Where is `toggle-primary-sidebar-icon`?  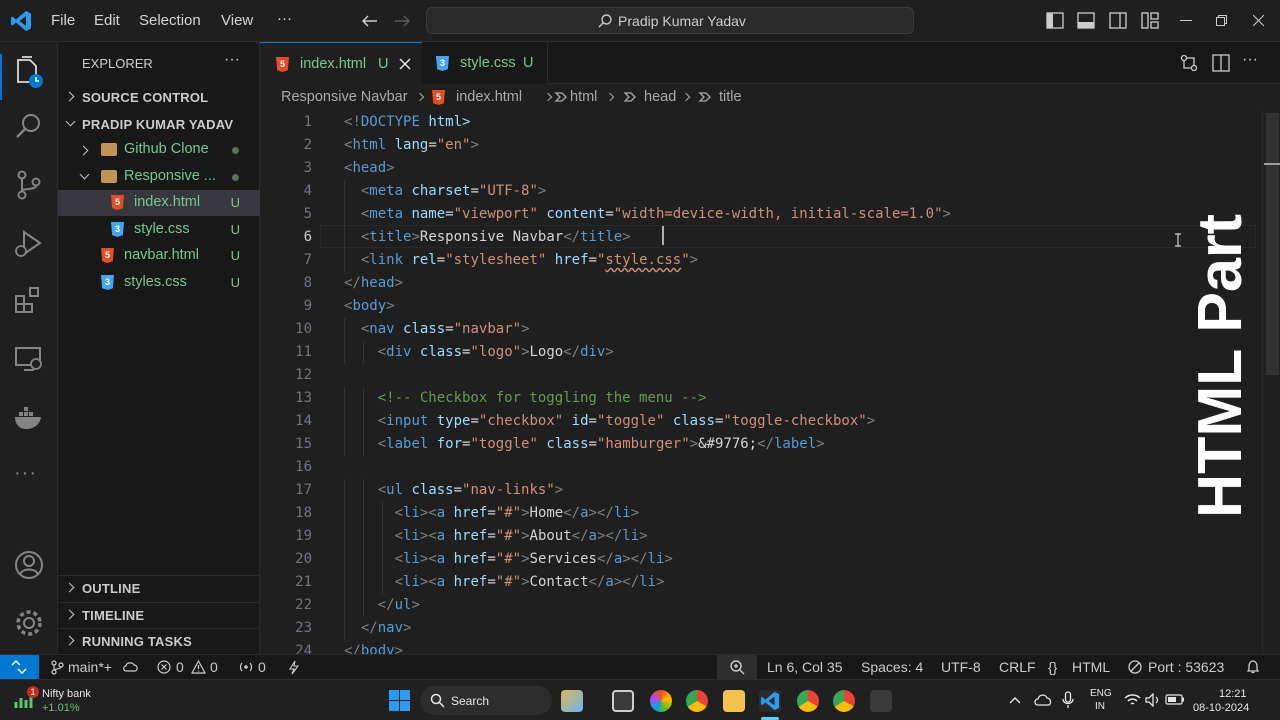
toggle-primary-sidebar-icon is located at coordinates (1055, 20).